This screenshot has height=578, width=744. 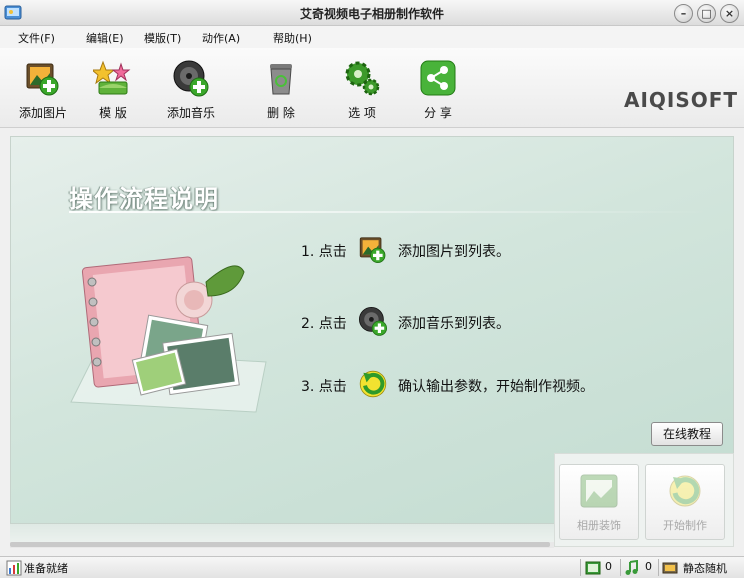 What do you see at coordinates (685, 525) in the screenshot?
I see `start-make-label: 开始制作` at bounding box center [685, 525].